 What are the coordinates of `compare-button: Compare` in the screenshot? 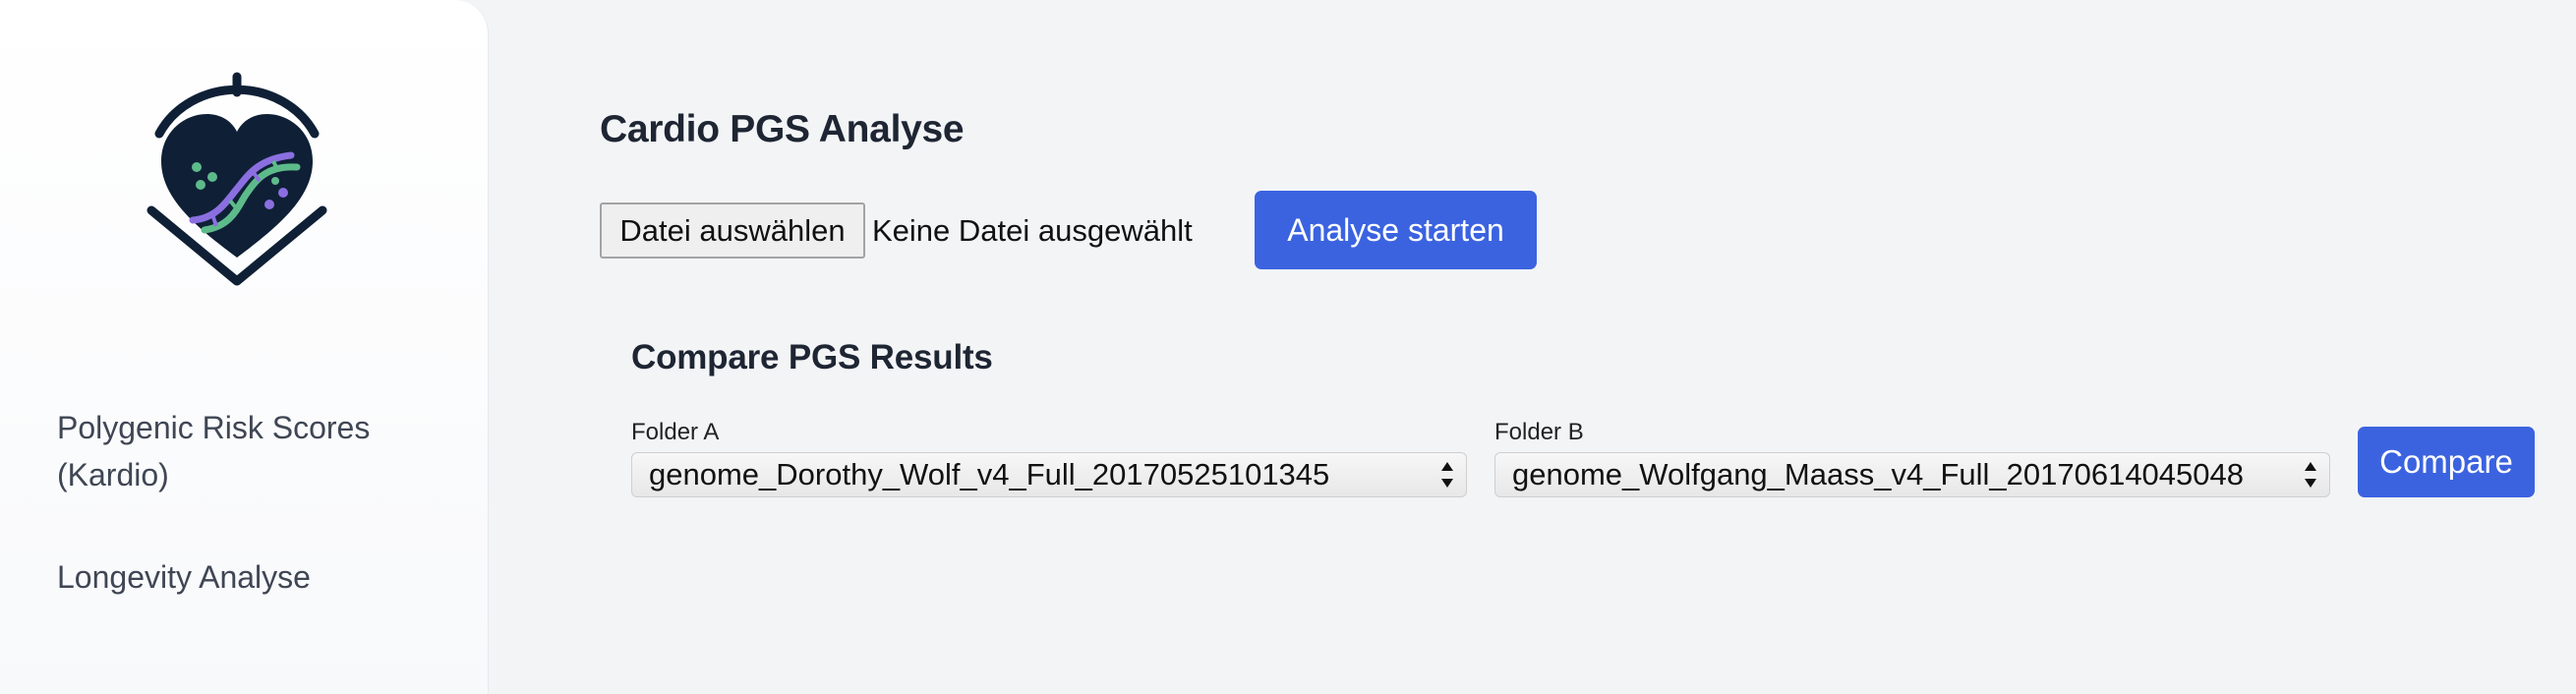 It's located at (2446, 462).